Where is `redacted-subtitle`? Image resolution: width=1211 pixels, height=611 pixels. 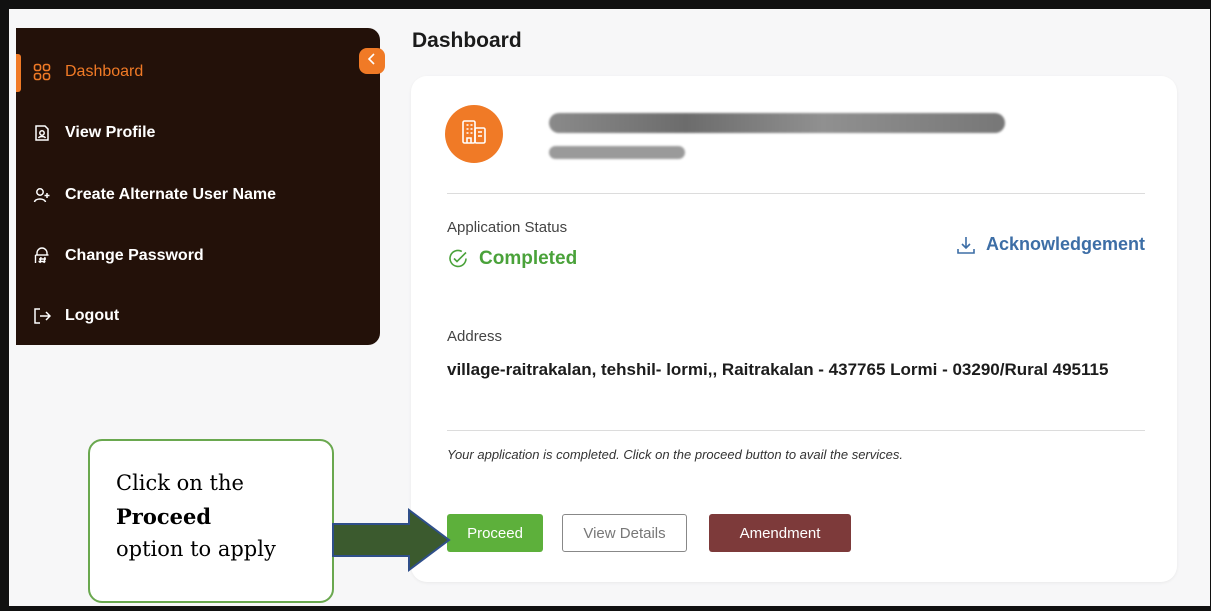
redacted-subtitle is located at coordinates (617, 152).